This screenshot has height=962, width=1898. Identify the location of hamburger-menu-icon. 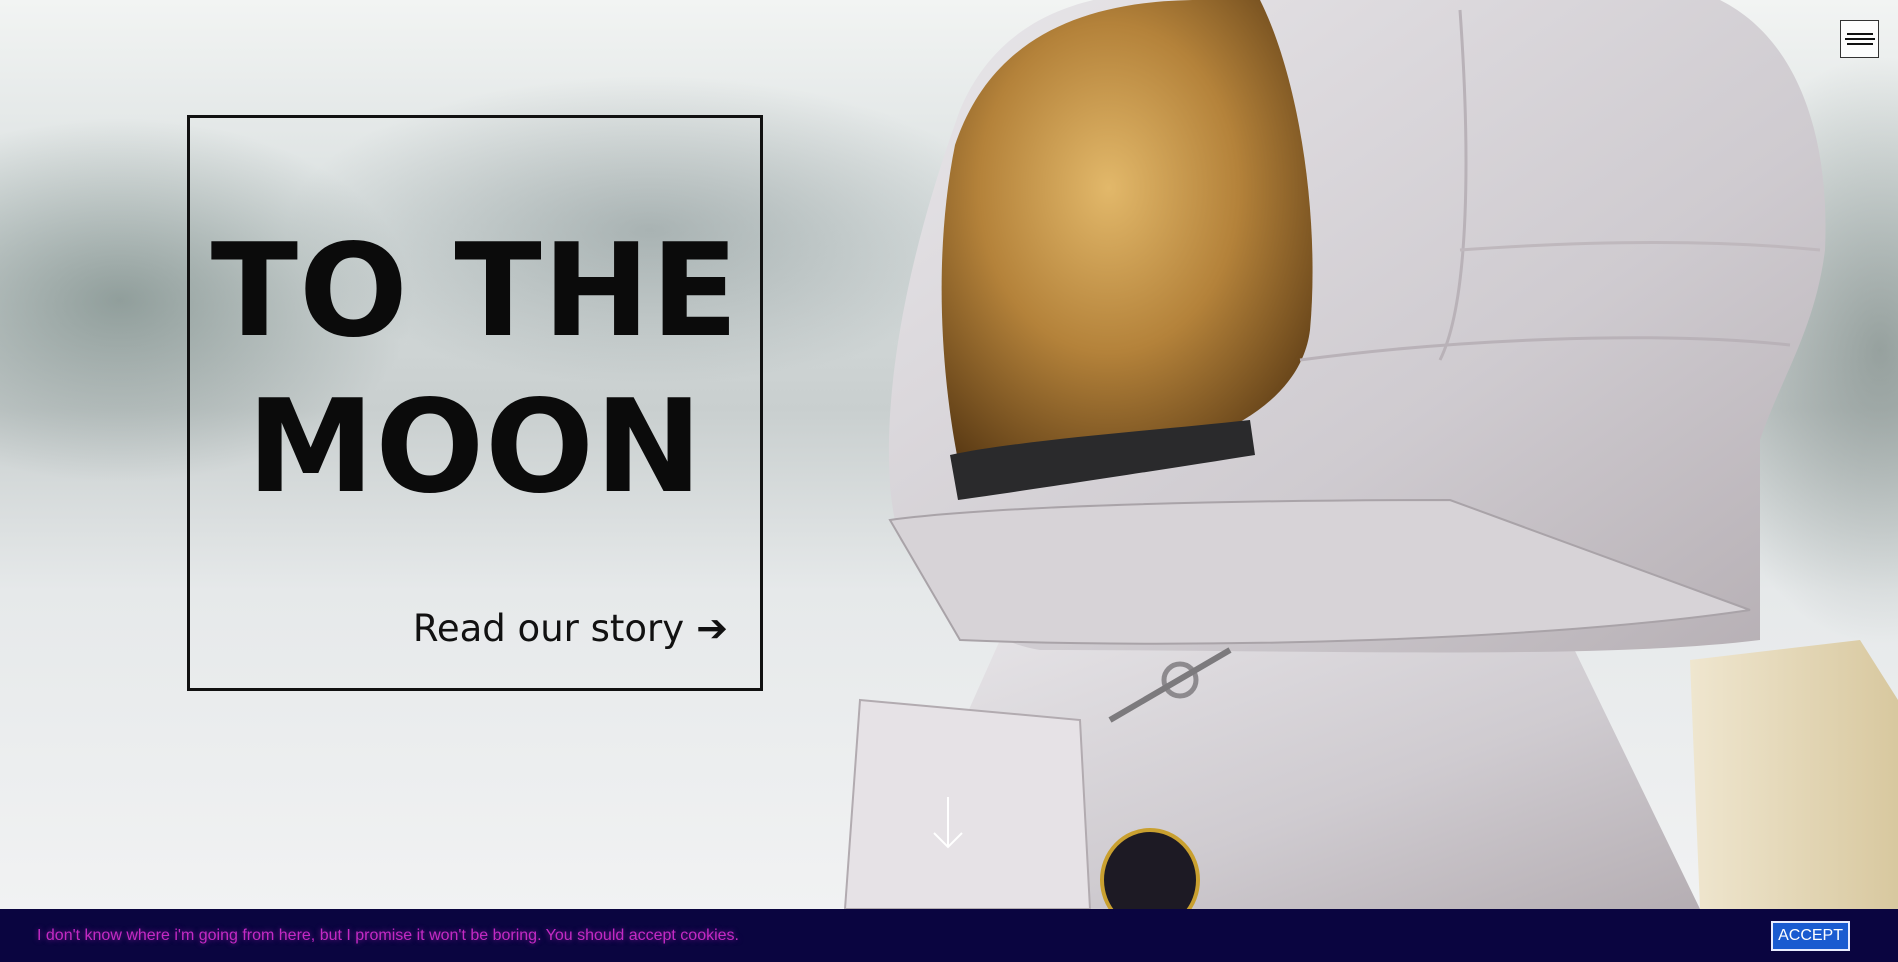
(1859, 34).